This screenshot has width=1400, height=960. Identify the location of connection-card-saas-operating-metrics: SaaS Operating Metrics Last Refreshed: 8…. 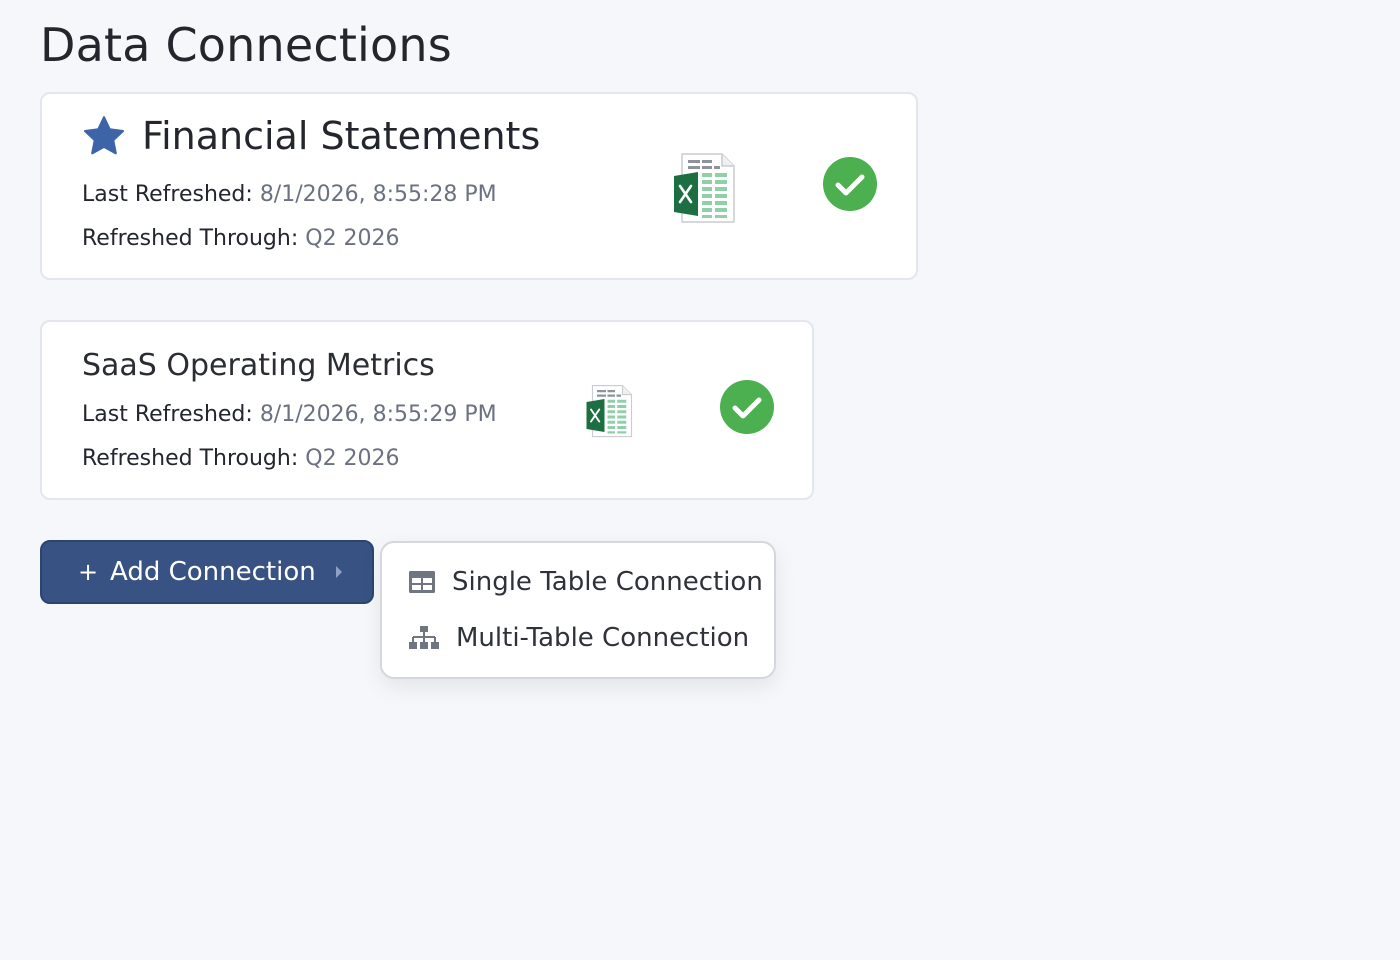
(427, 410).